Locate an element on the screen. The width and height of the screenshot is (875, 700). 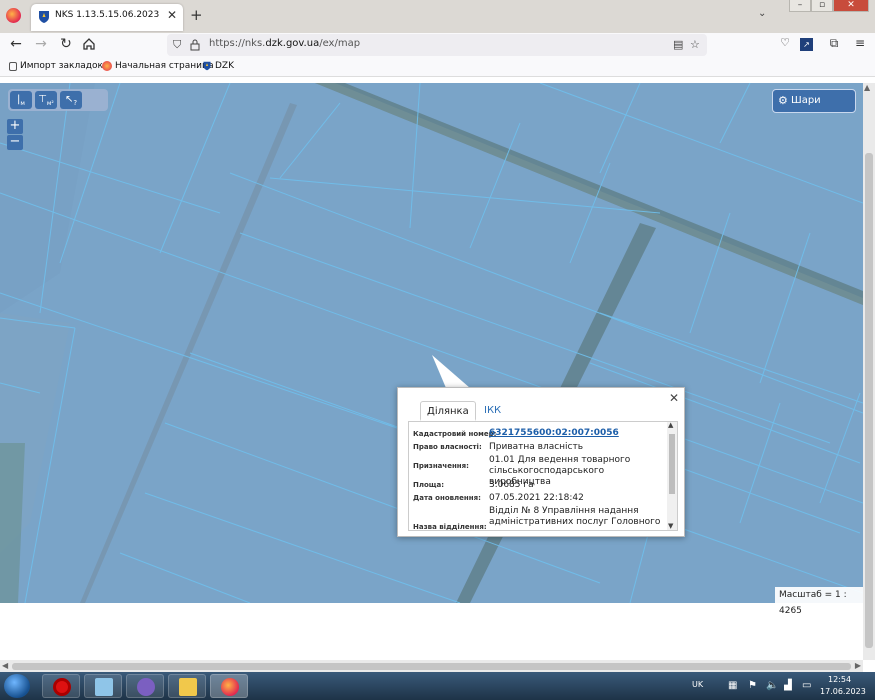
popup-close-icon: ✕ is located at coordinates (674, 398).